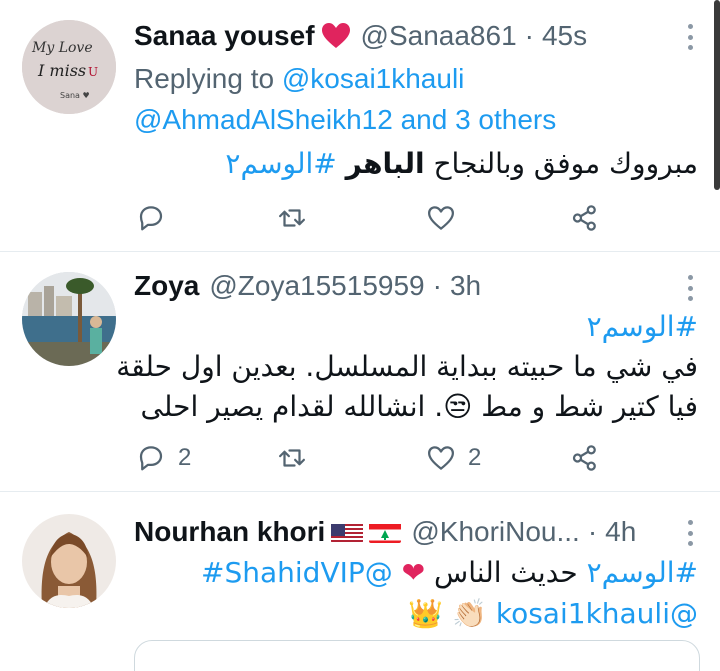 The width and height of the screenshot is (720, 671). What do you see at coordinates (447, 613) in the screenshot?
I see `clap-crown-icon: 👏🏻 👑` at bounding box center [447, 613].